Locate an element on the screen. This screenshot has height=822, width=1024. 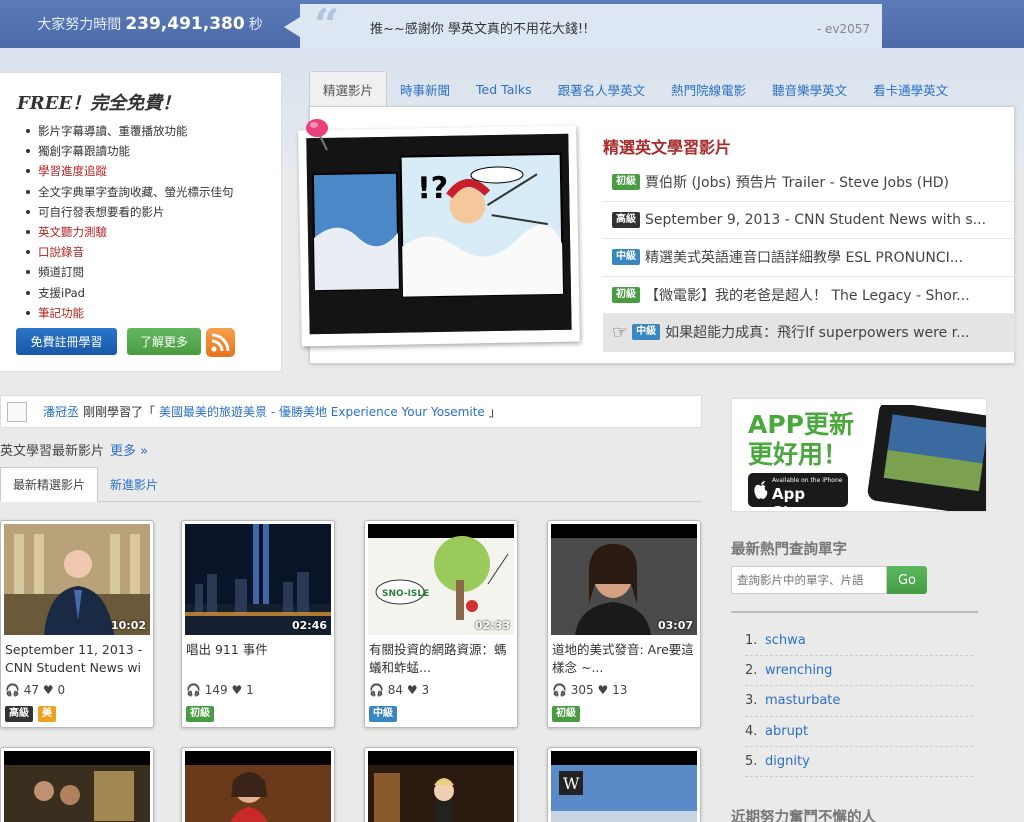
accent-badge: 美 is located at coordinates (47, 714).